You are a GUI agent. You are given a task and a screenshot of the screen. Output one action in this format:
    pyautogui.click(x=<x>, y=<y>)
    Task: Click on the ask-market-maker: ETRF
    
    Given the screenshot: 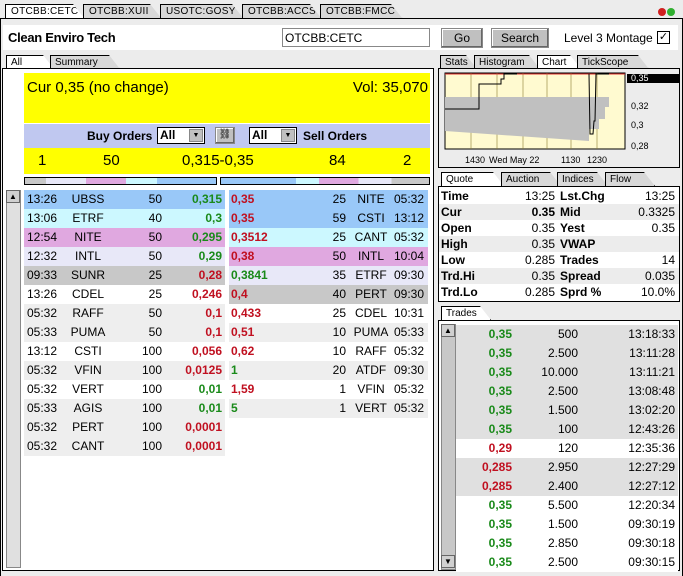 What is the action you would take?
    pyautogui.click(x=371, y=275)
    